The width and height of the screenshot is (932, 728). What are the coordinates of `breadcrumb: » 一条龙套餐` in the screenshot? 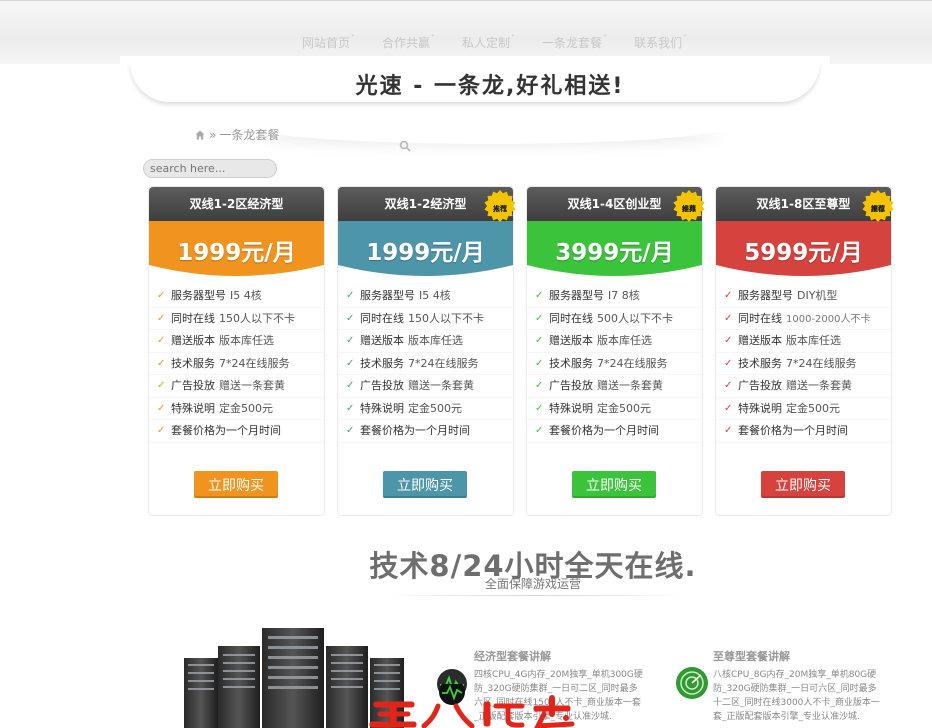 It's located at (237, 134).